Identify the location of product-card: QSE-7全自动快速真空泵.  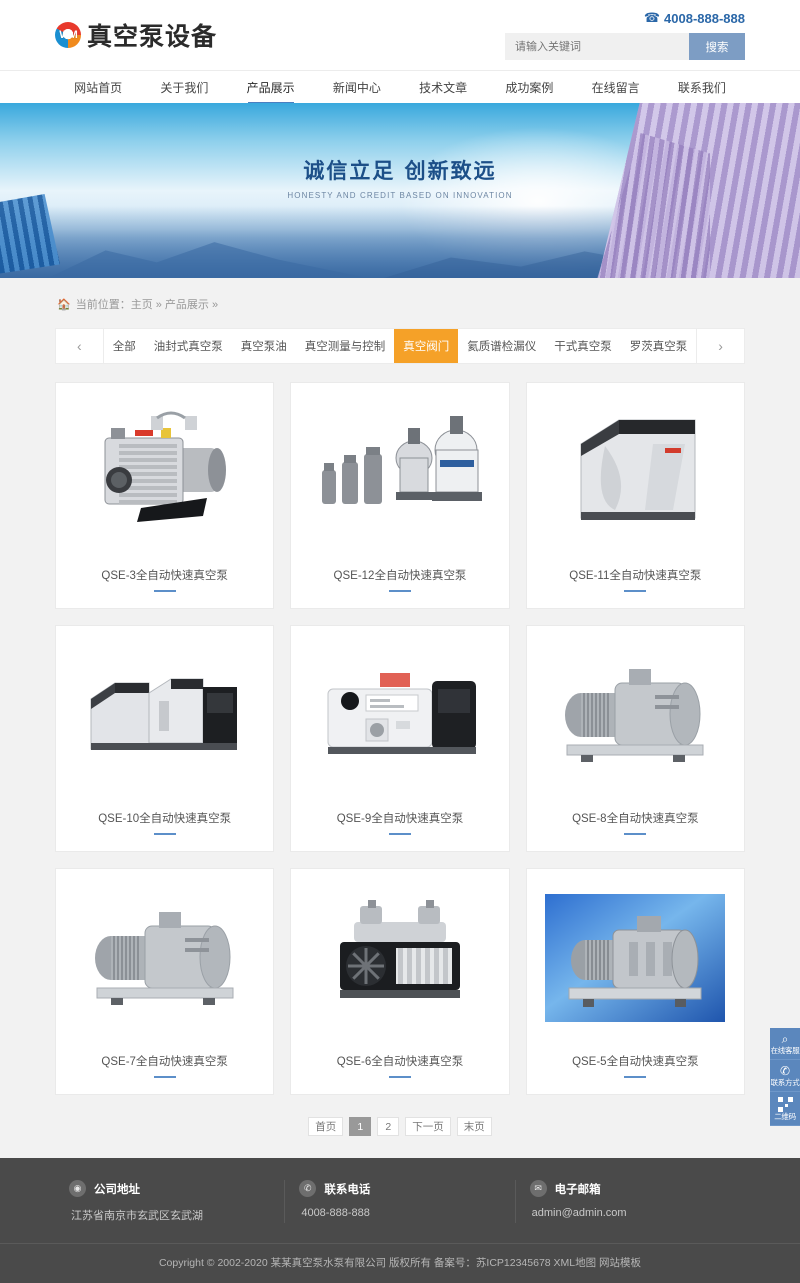
(165, 981).